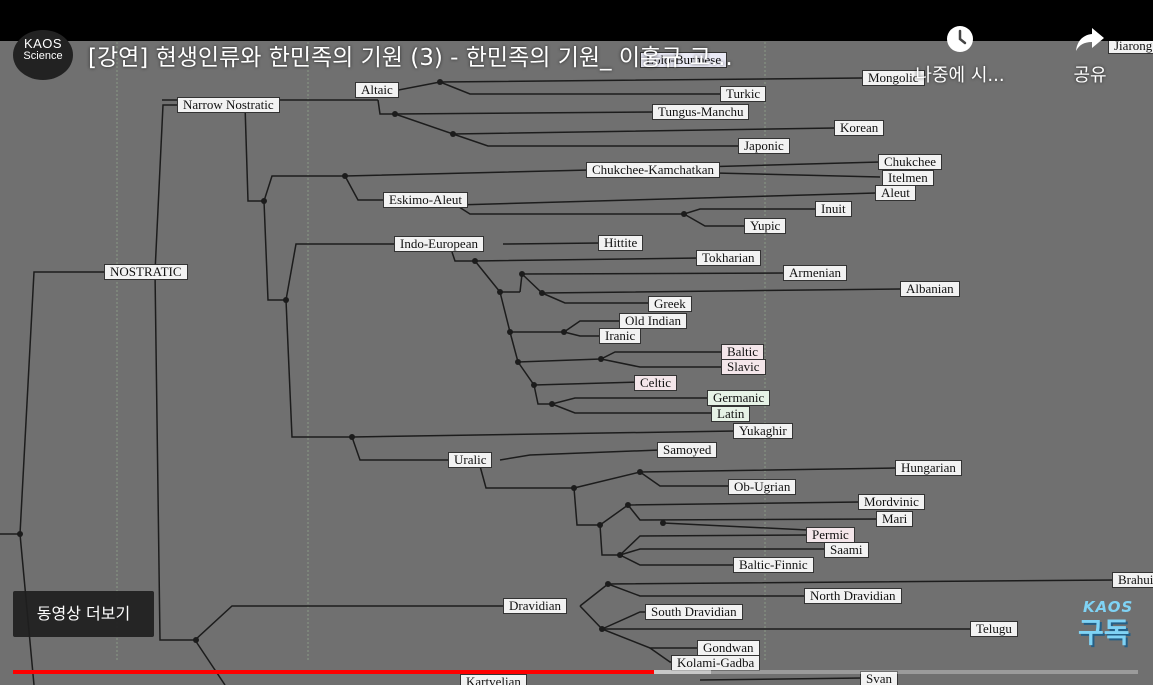  I want to click on node-armenian: Armenian, so click(815, 273).